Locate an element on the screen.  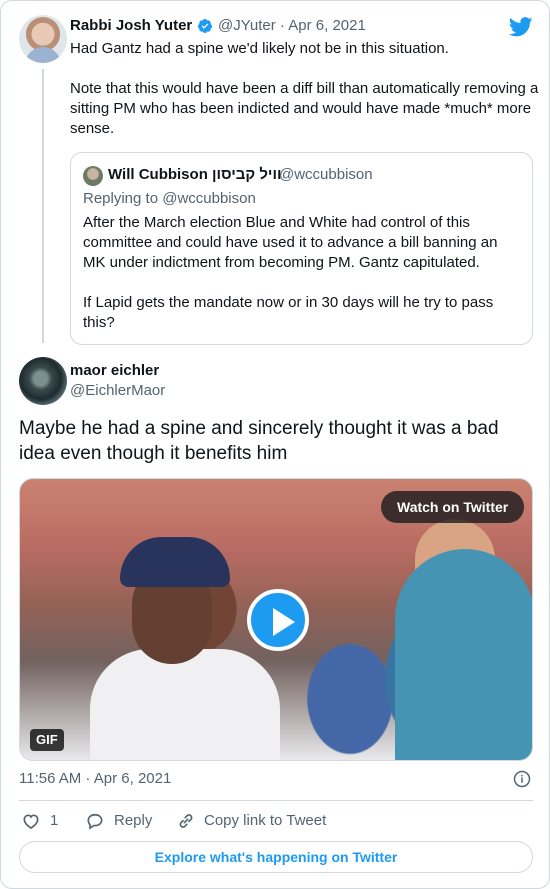
like-button: 1 is located at coordinates (46, 821).